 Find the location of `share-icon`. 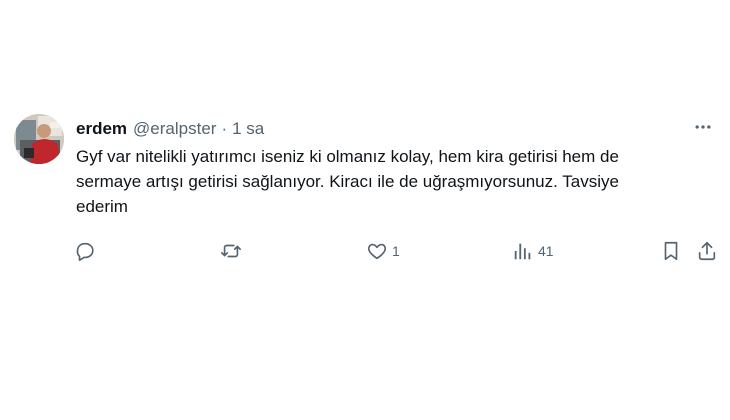

share-icon is located at coordinates (707, 251).